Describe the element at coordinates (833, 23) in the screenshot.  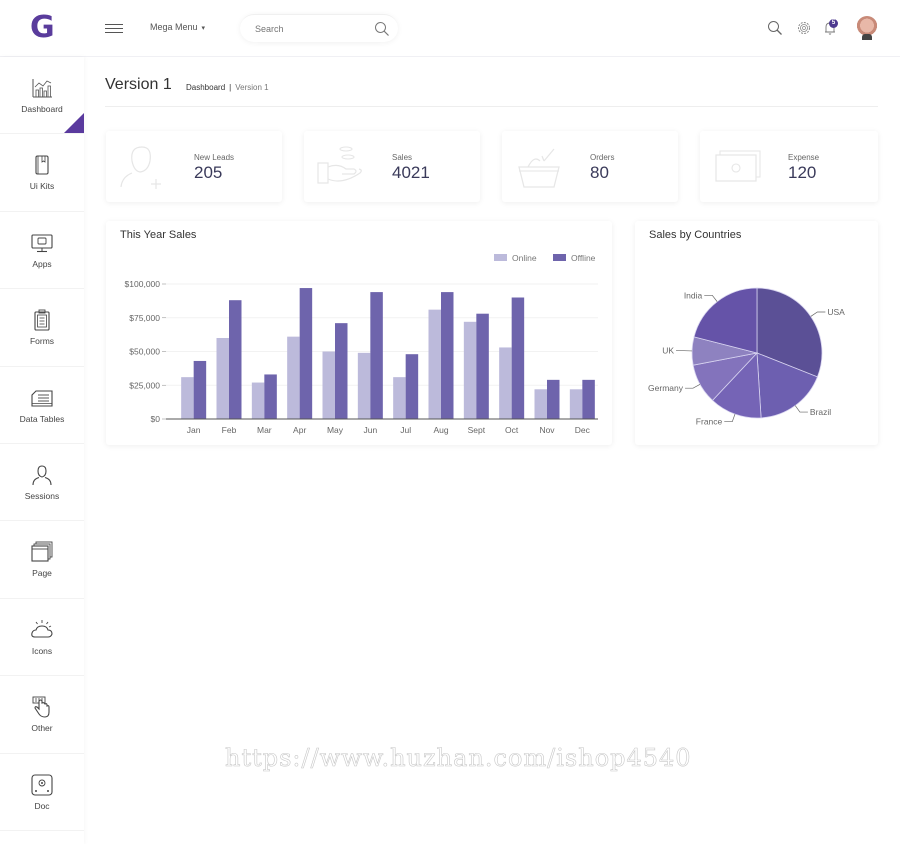
I see `notification-badge: 5` at that location.